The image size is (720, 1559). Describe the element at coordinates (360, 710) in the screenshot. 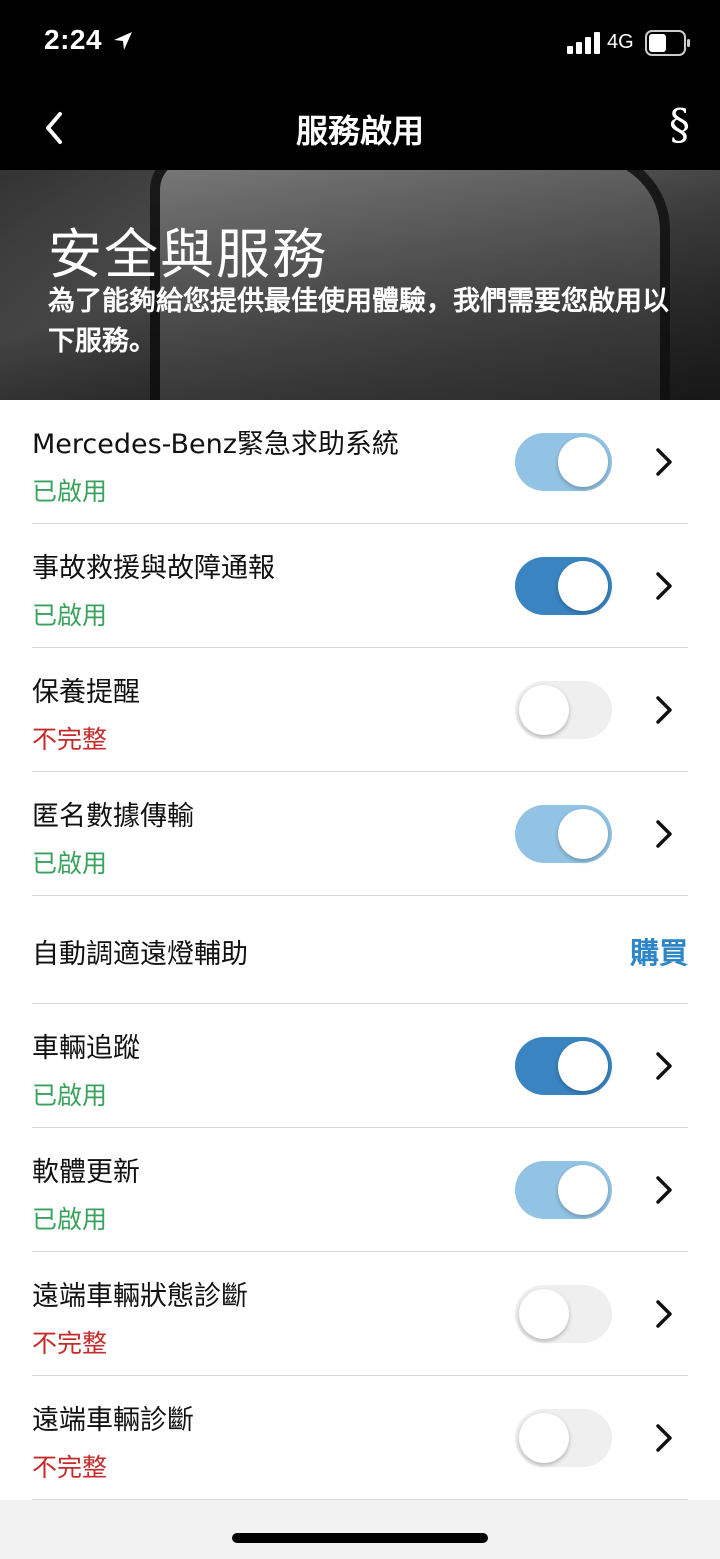

I see `service-row-maintenance-reminder: 保養提醒 不完整` at that location.